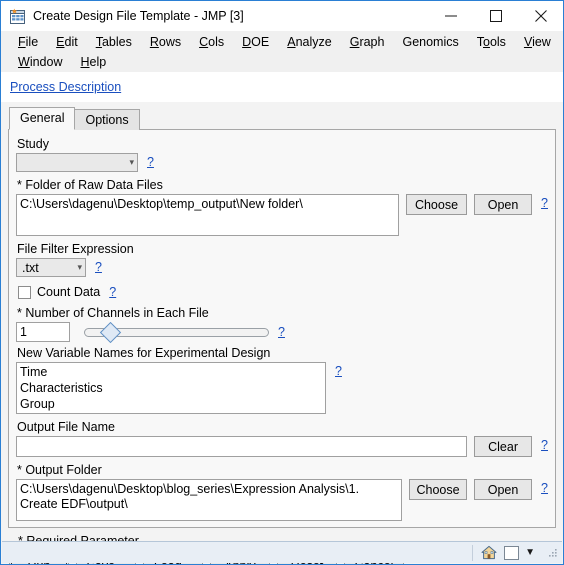 This screenshot has height=565, width=564. What do you see at coordinates (338, 371) in the screenshot?
I see `new-variable-names-help-icon: ?` at bounding box center [338, 371].